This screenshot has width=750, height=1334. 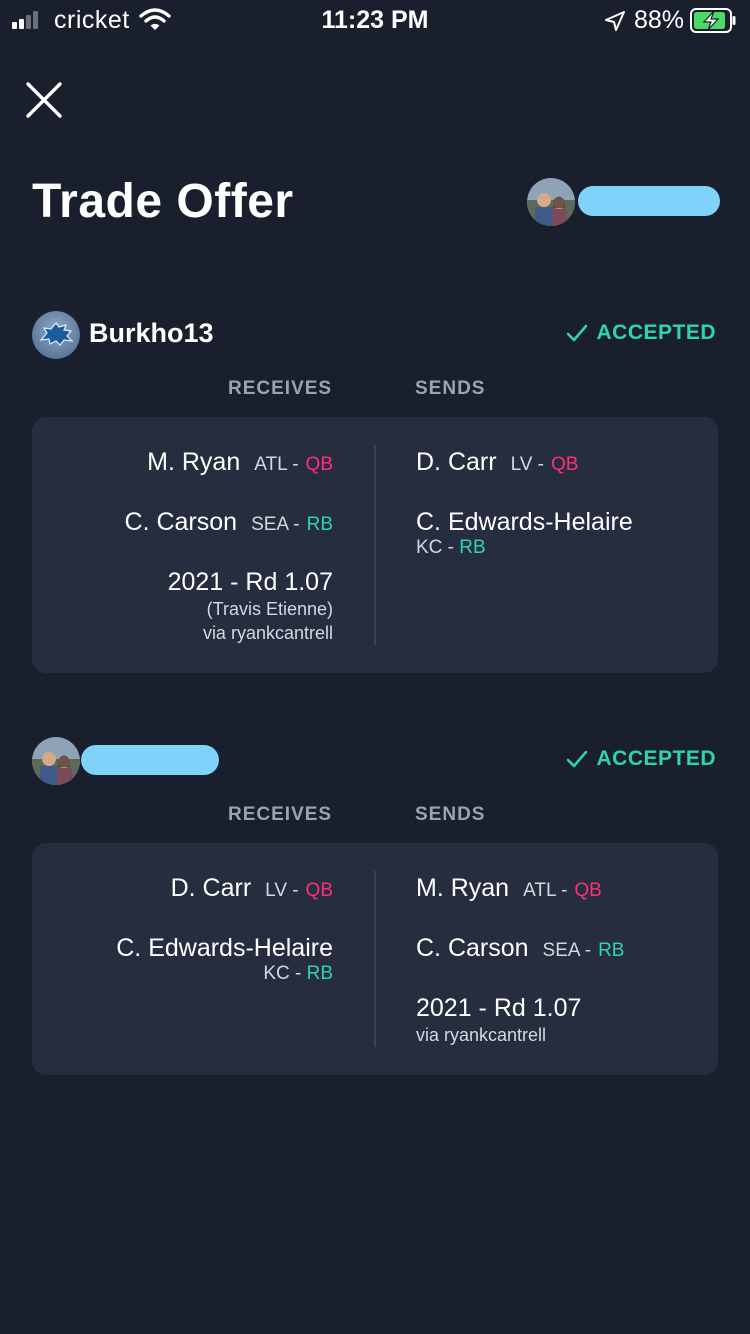 I want to click on trade-party-row: ACCEPTED, so click(x=375, y=761).